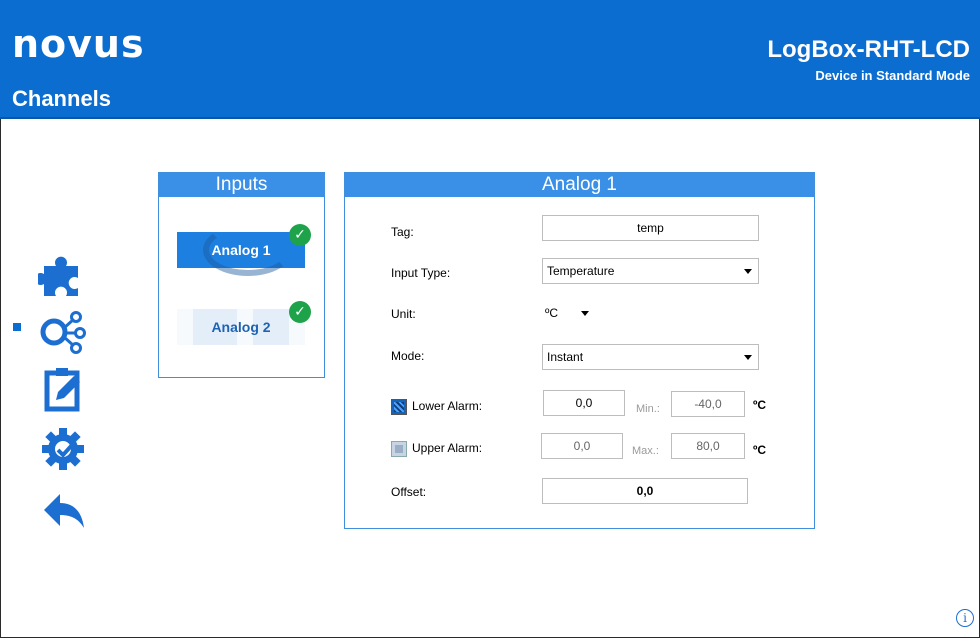  I want to click on channel-analog-2-button: Analog 2 ✓, so click(244, 323).